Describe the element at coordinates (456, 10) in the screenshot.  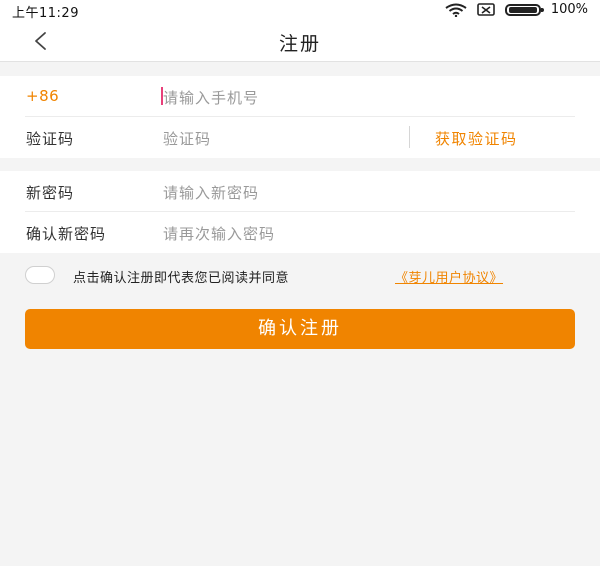
I see `wifi-icon` at that location.